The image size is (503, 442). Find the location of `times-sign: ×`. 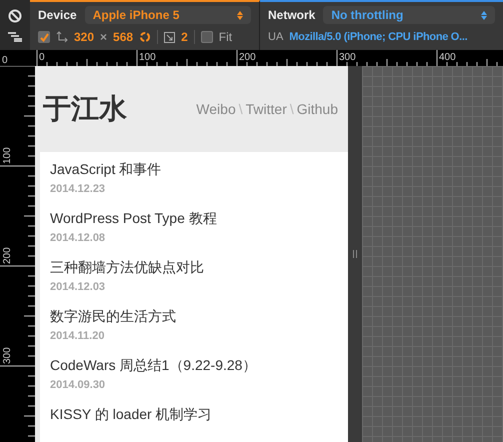

times-sign: × is located at coordinates (104, 37).